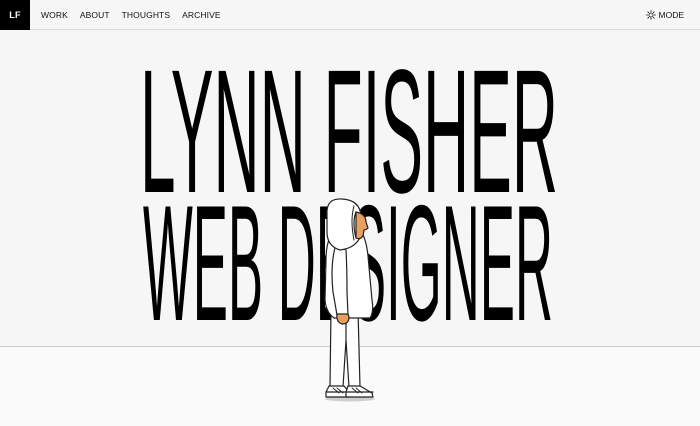 This screenshot has height=426, width=700. I want to click on nav-link-thoughts: THOUGHTS, so click(146, 15).